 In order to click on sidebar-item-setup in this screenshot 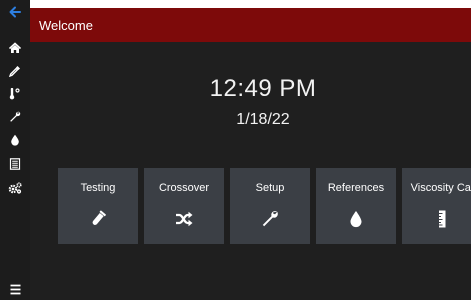, I will do `click(15, 117)`.